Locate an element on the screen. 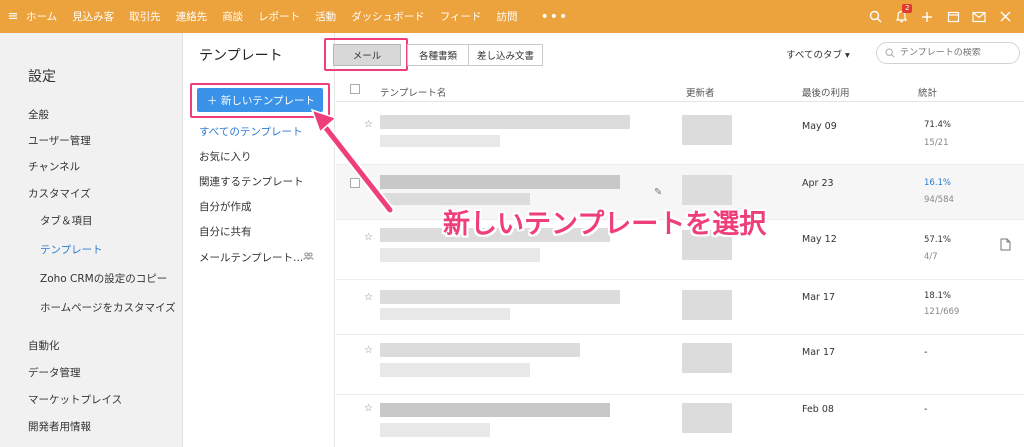 The image size is (1024, 447). nav-item-dashboards: ダッシュボード is located at coordinates (388, 16).